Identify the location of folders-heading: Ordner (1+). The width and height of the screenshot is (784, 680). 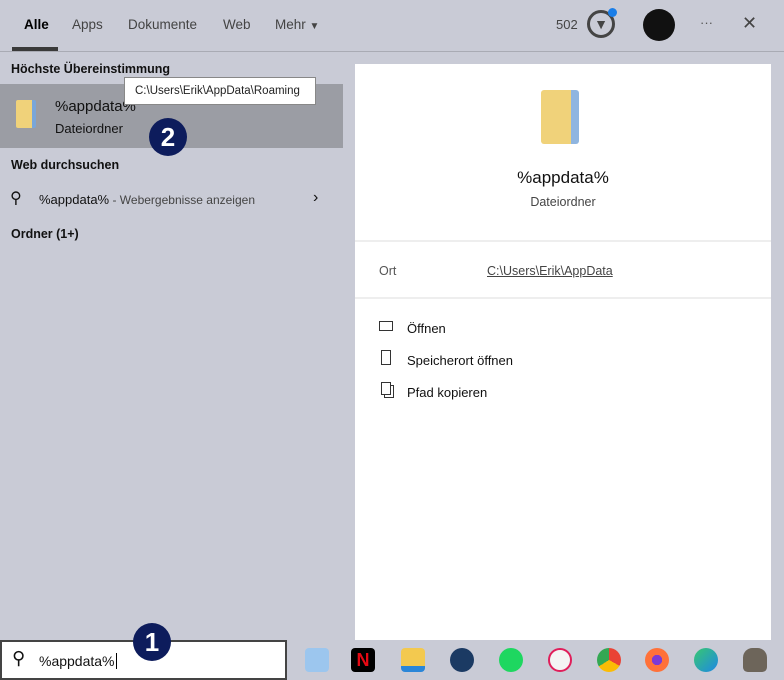
(45, 234).